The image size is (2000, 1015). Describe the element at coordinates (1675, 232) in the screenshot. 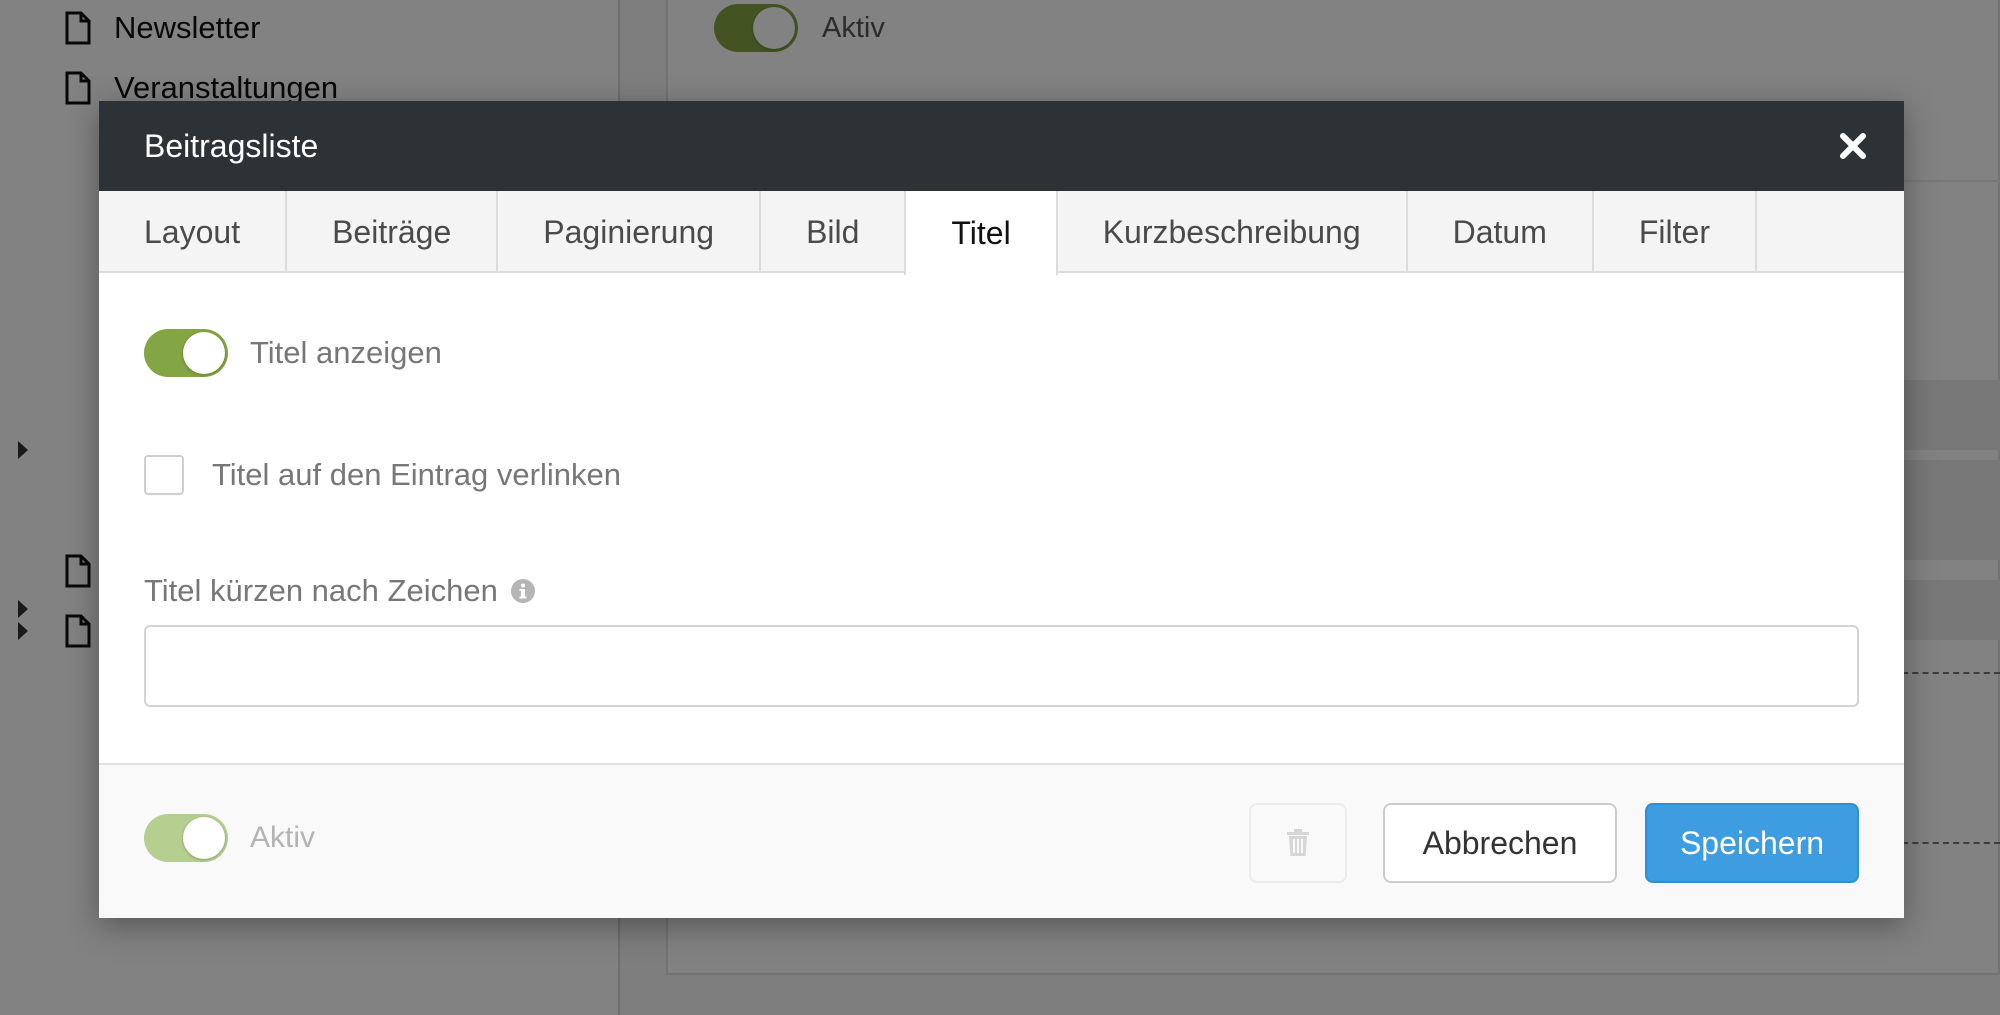

I see `tab-filter: Filter` at that location.